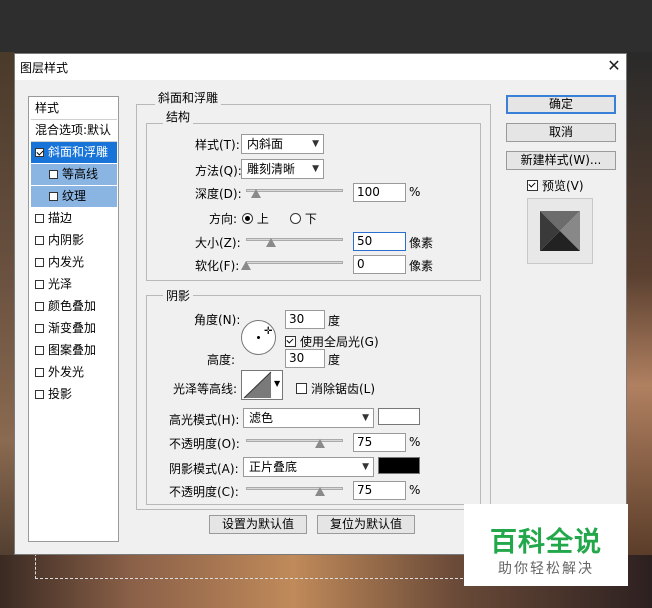 Image resolution: width=652 pixels, height=608 pixels. What do you see at coordinates (39, 394) in the screenshot?
I see `drop-shadow-checkbox` at bounding box center [39, 394].